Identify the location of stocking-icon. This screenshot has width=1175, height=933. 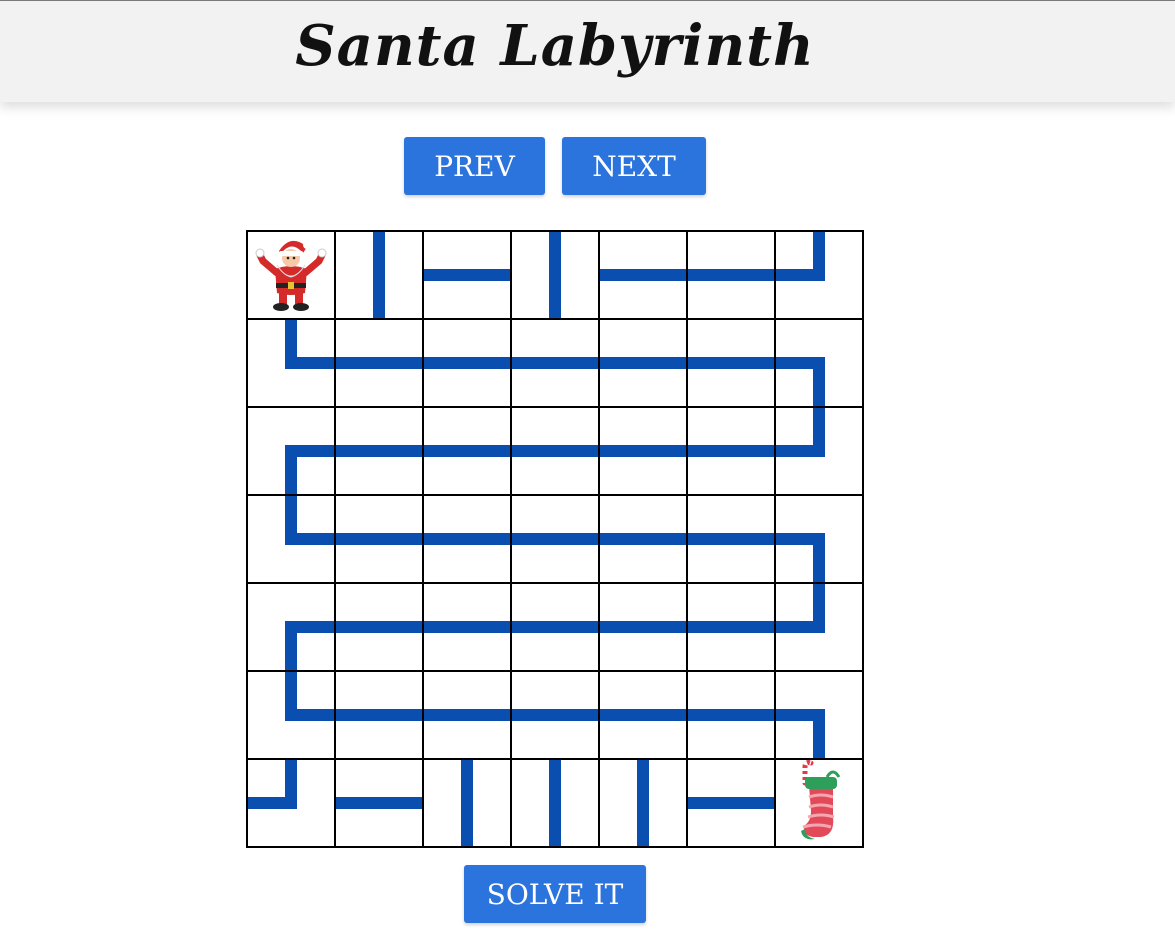
(821, 800).